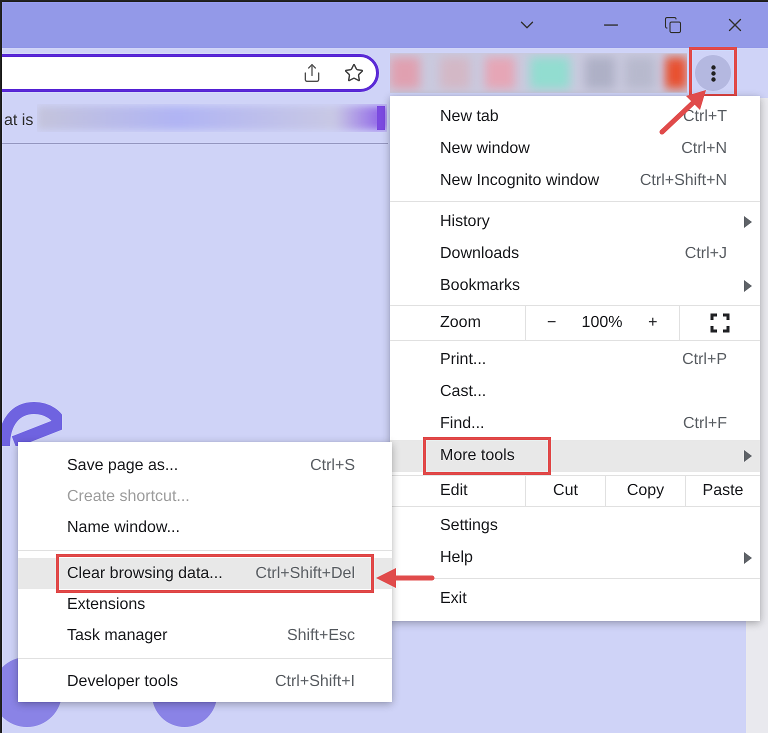 This screenshot has height=733, width=768. Describe the element at coordinates (552, 323) in the screenshot. I see `zoom-out-button: −` at that location.